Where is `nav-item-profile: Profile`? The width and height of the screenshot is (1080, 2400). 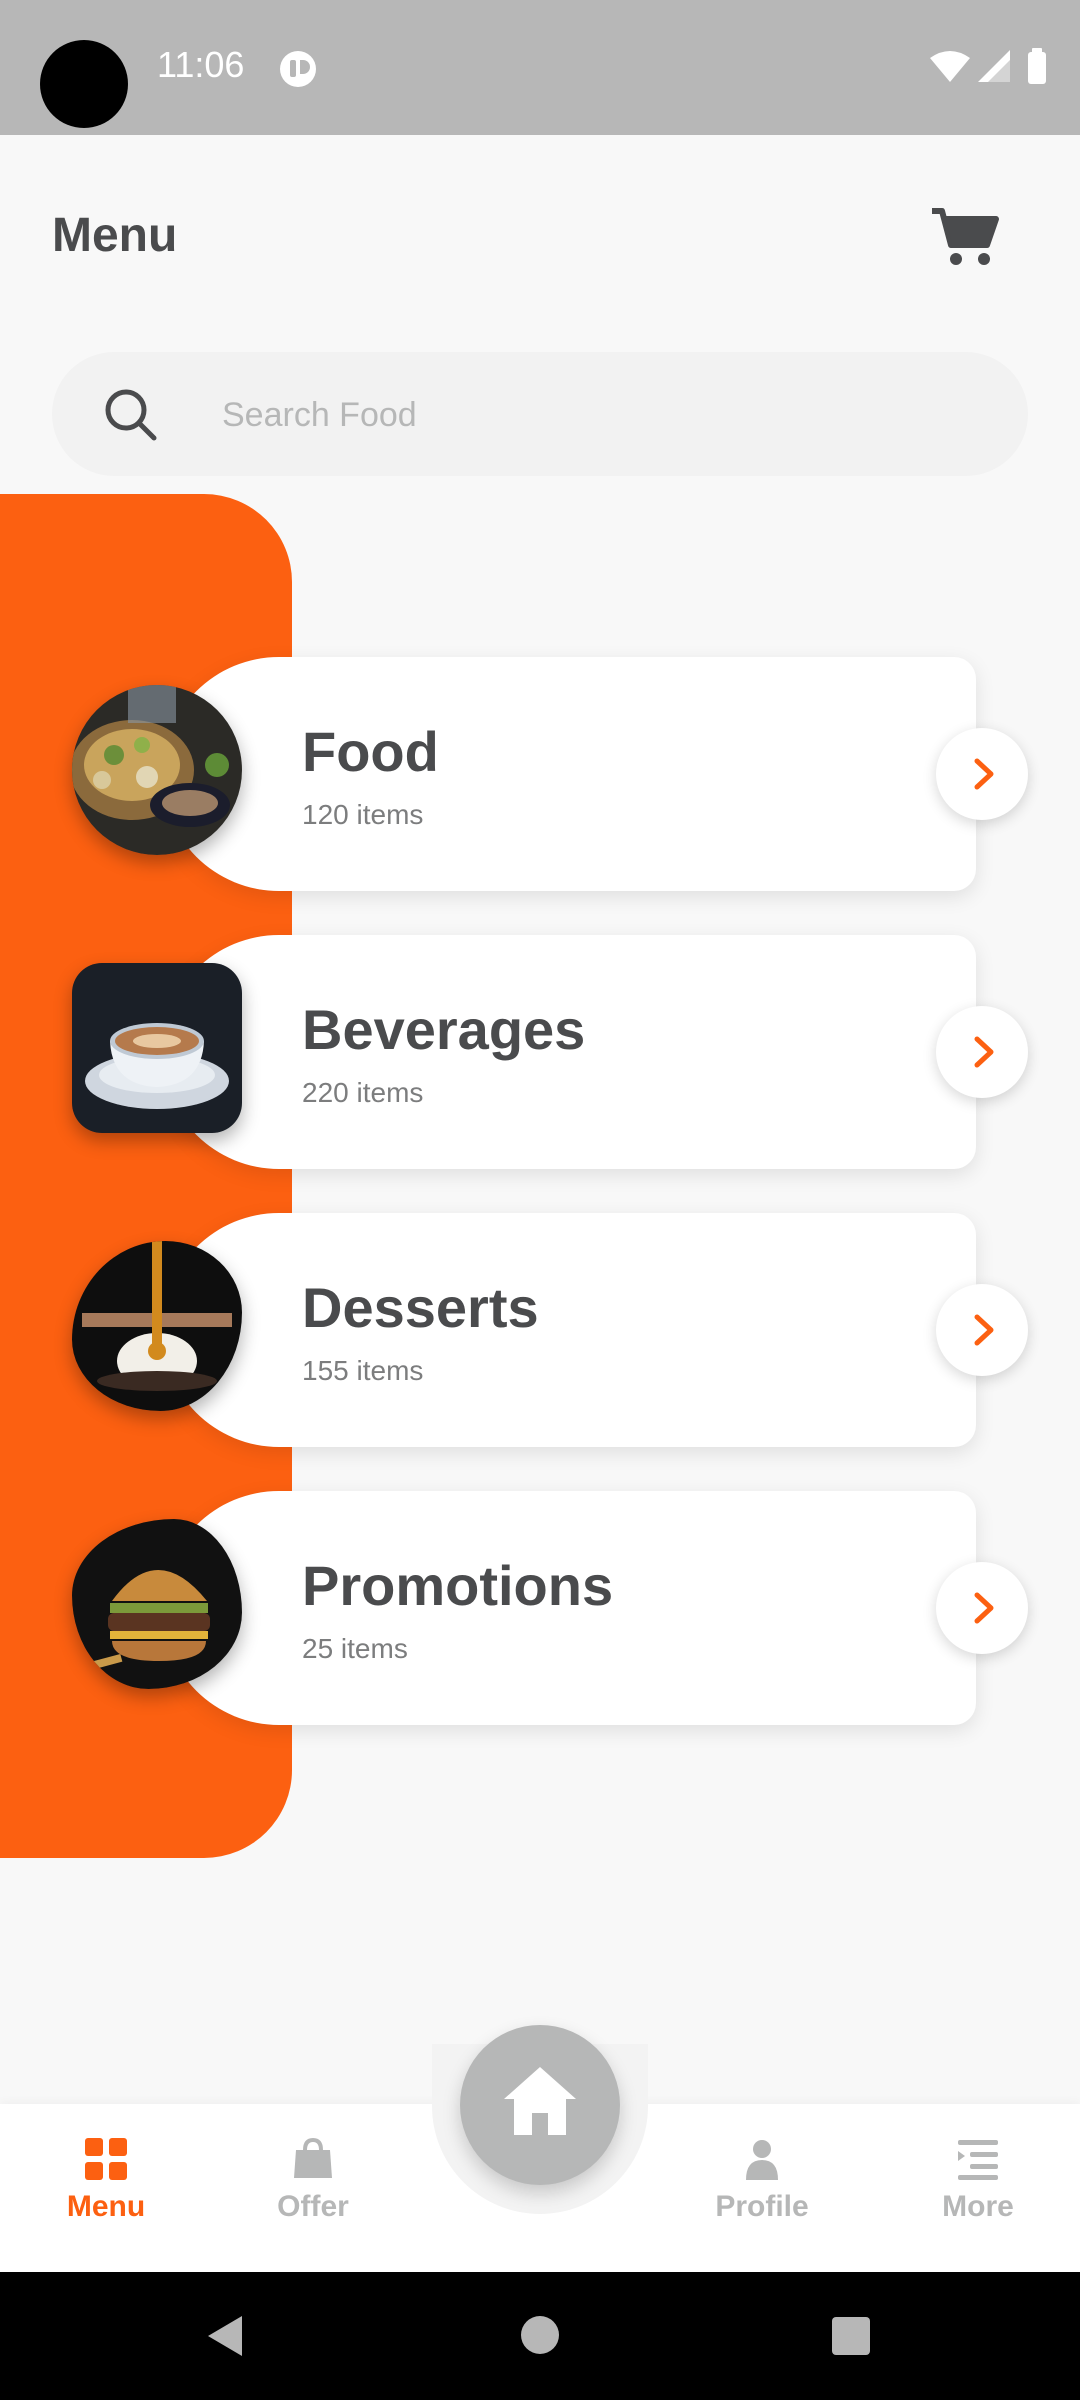 nav-item-profile: Profile is located at coordinates (762, 2198).